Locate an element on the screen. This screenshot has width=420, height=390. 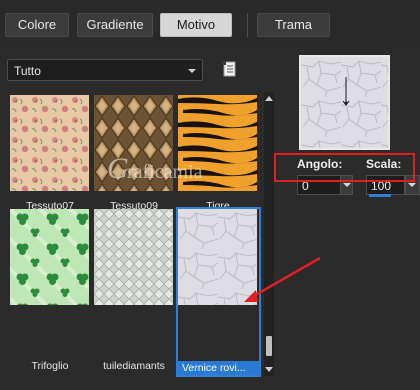
floral-fabric-pattern-icon is located at coordinates (49, 143).